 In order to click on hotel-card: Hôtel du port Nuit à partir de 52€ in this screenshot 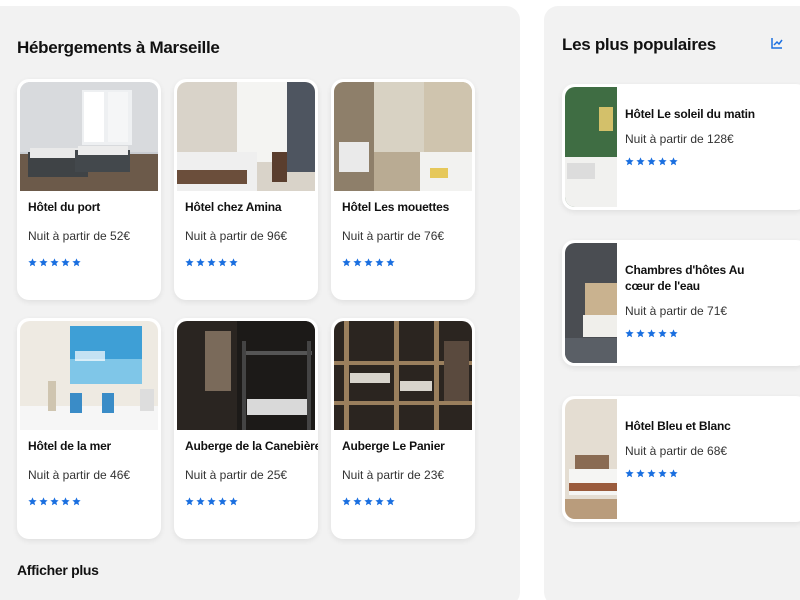, I will do `click(89, 189)`.